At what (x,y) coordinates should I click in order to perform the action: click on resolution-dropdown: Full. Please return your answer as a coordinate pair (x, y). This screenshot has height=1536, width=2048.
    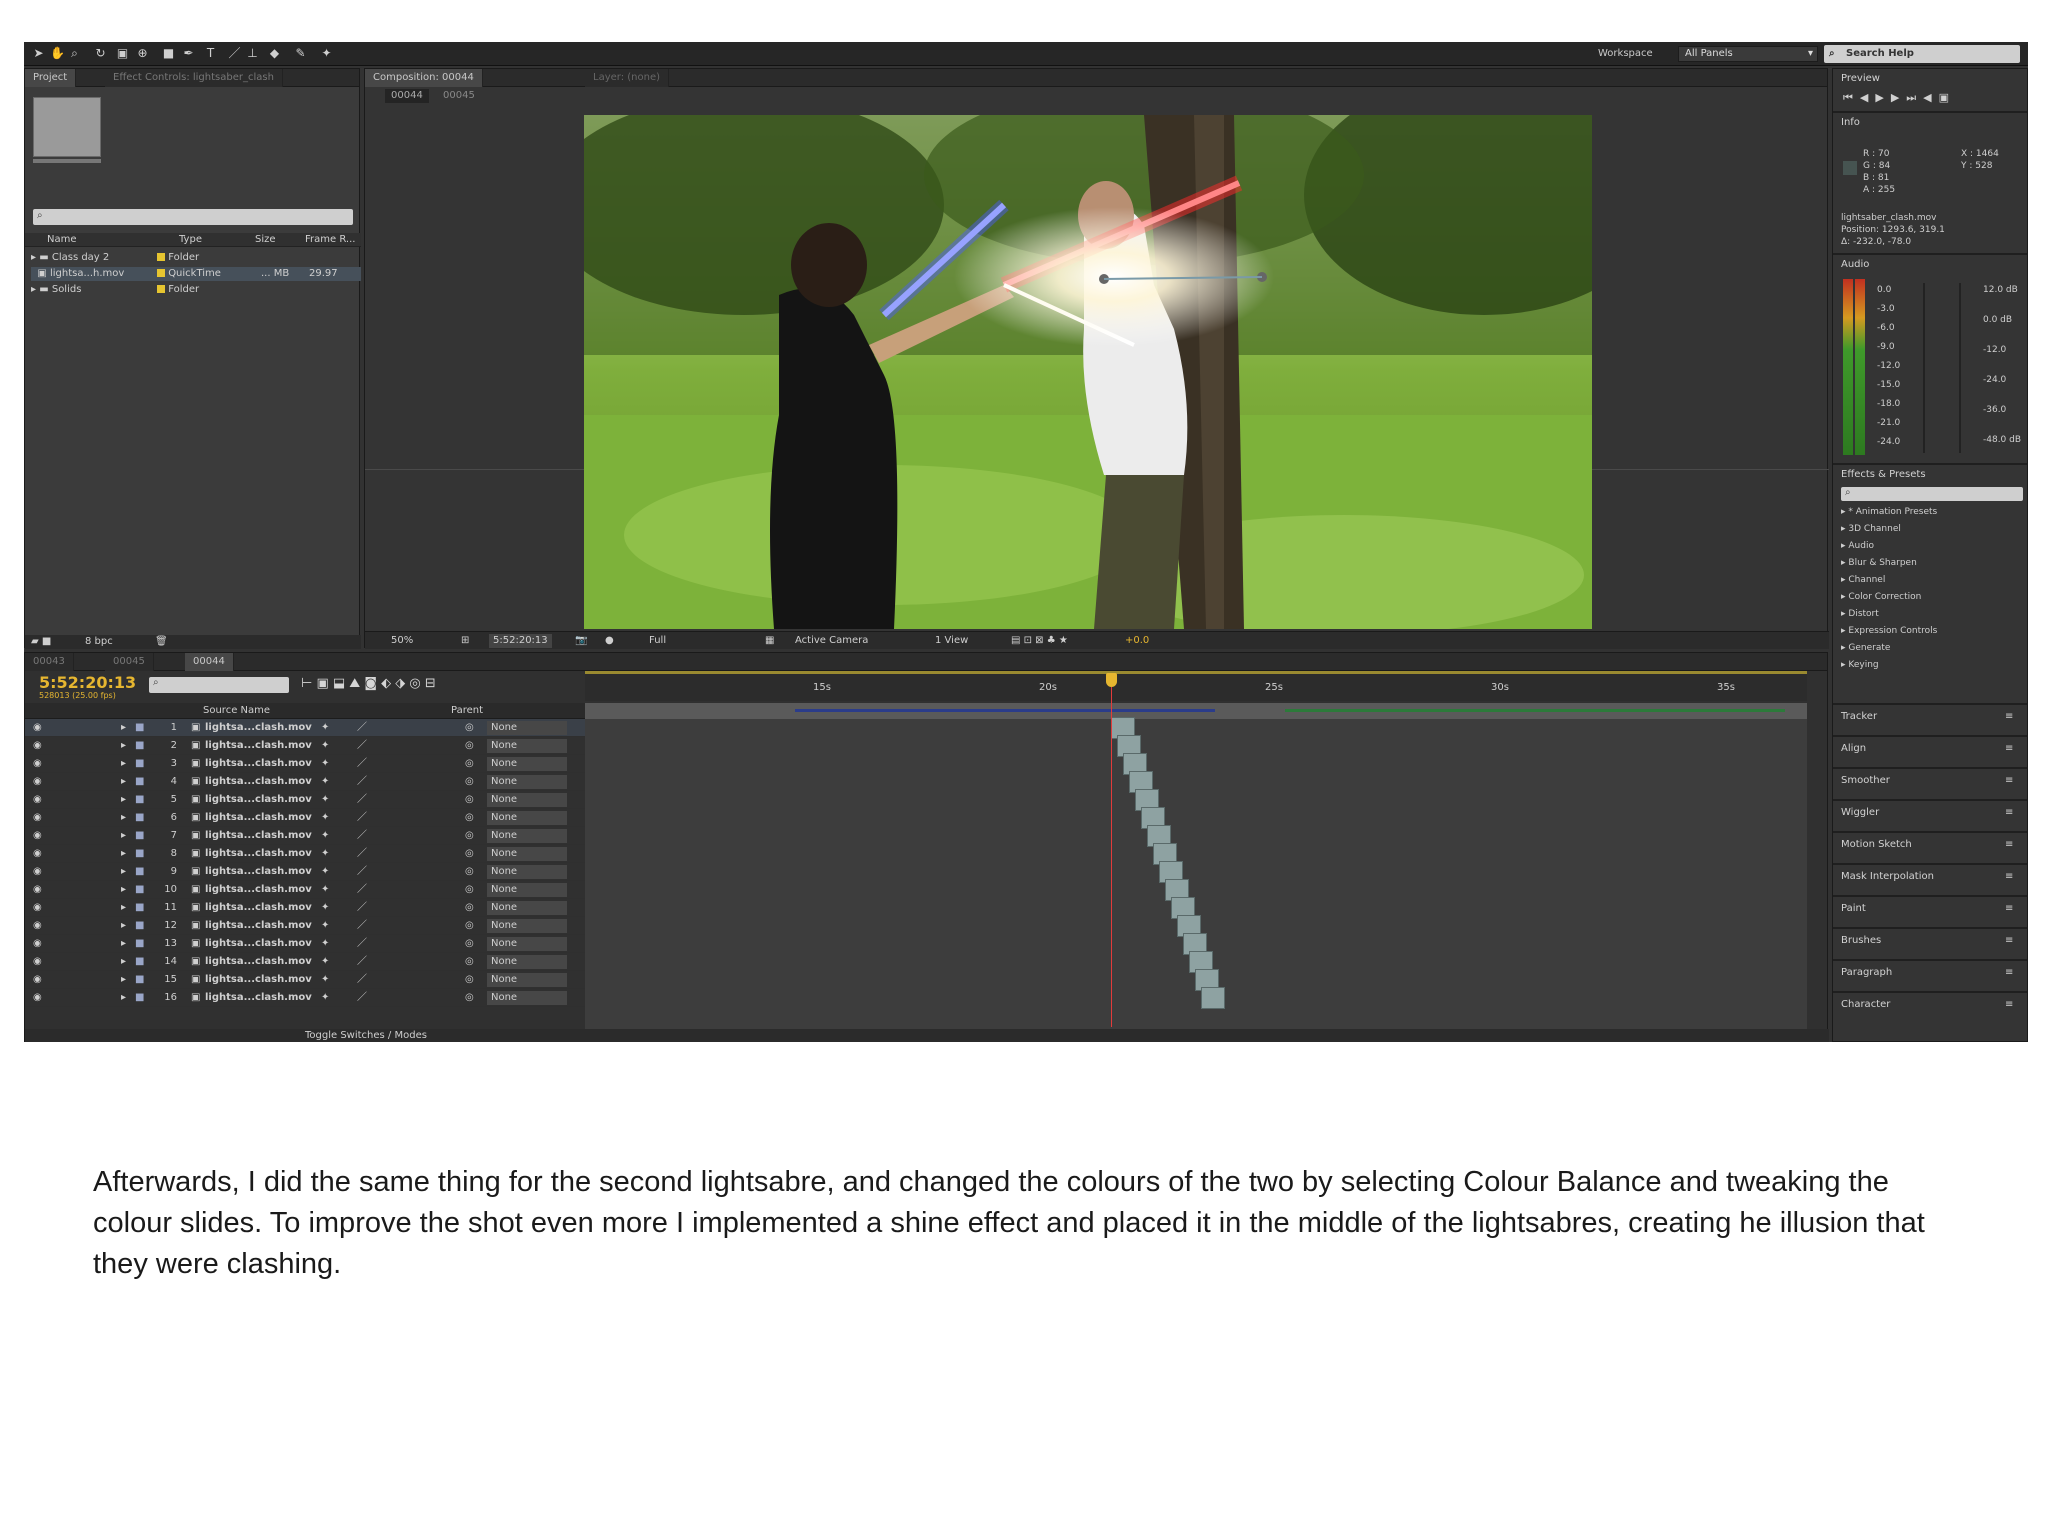
    Looking at the image, I should click on (657, 641).